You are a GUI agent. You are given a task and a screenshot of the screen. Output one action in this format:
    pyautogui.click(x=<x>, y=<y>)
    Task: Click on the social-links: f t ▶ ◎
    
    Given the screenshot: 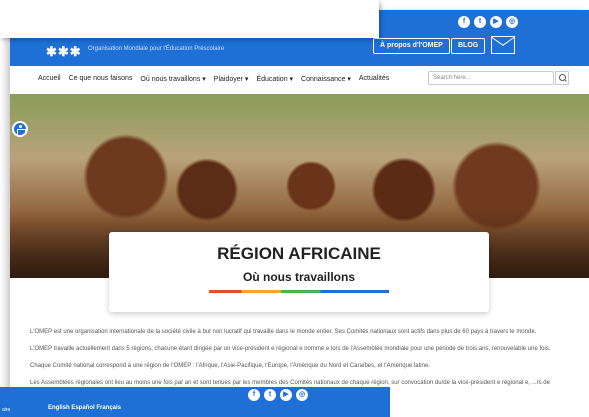 What is the action you would take?
    pyautogui.click(x=488, y=22)
    